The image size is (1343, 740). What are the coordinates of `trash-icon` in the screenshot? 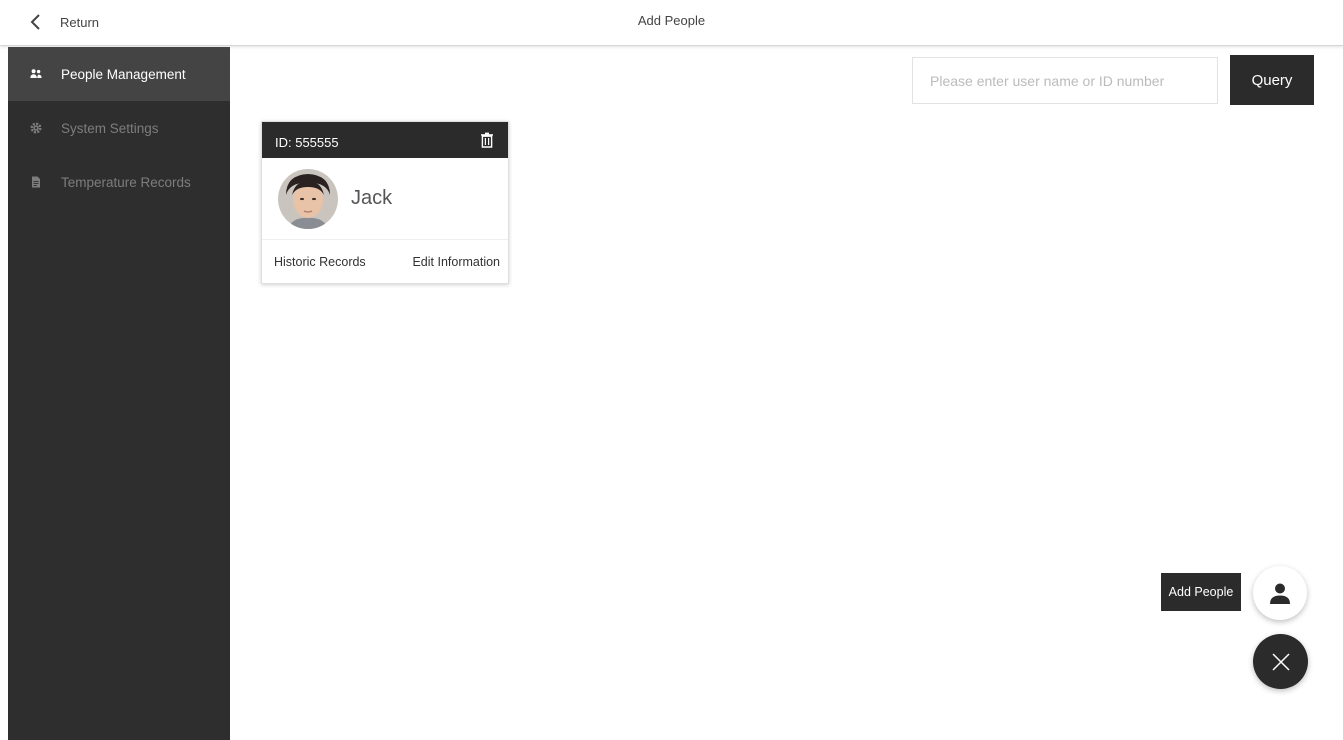 It's located at (487, 140).